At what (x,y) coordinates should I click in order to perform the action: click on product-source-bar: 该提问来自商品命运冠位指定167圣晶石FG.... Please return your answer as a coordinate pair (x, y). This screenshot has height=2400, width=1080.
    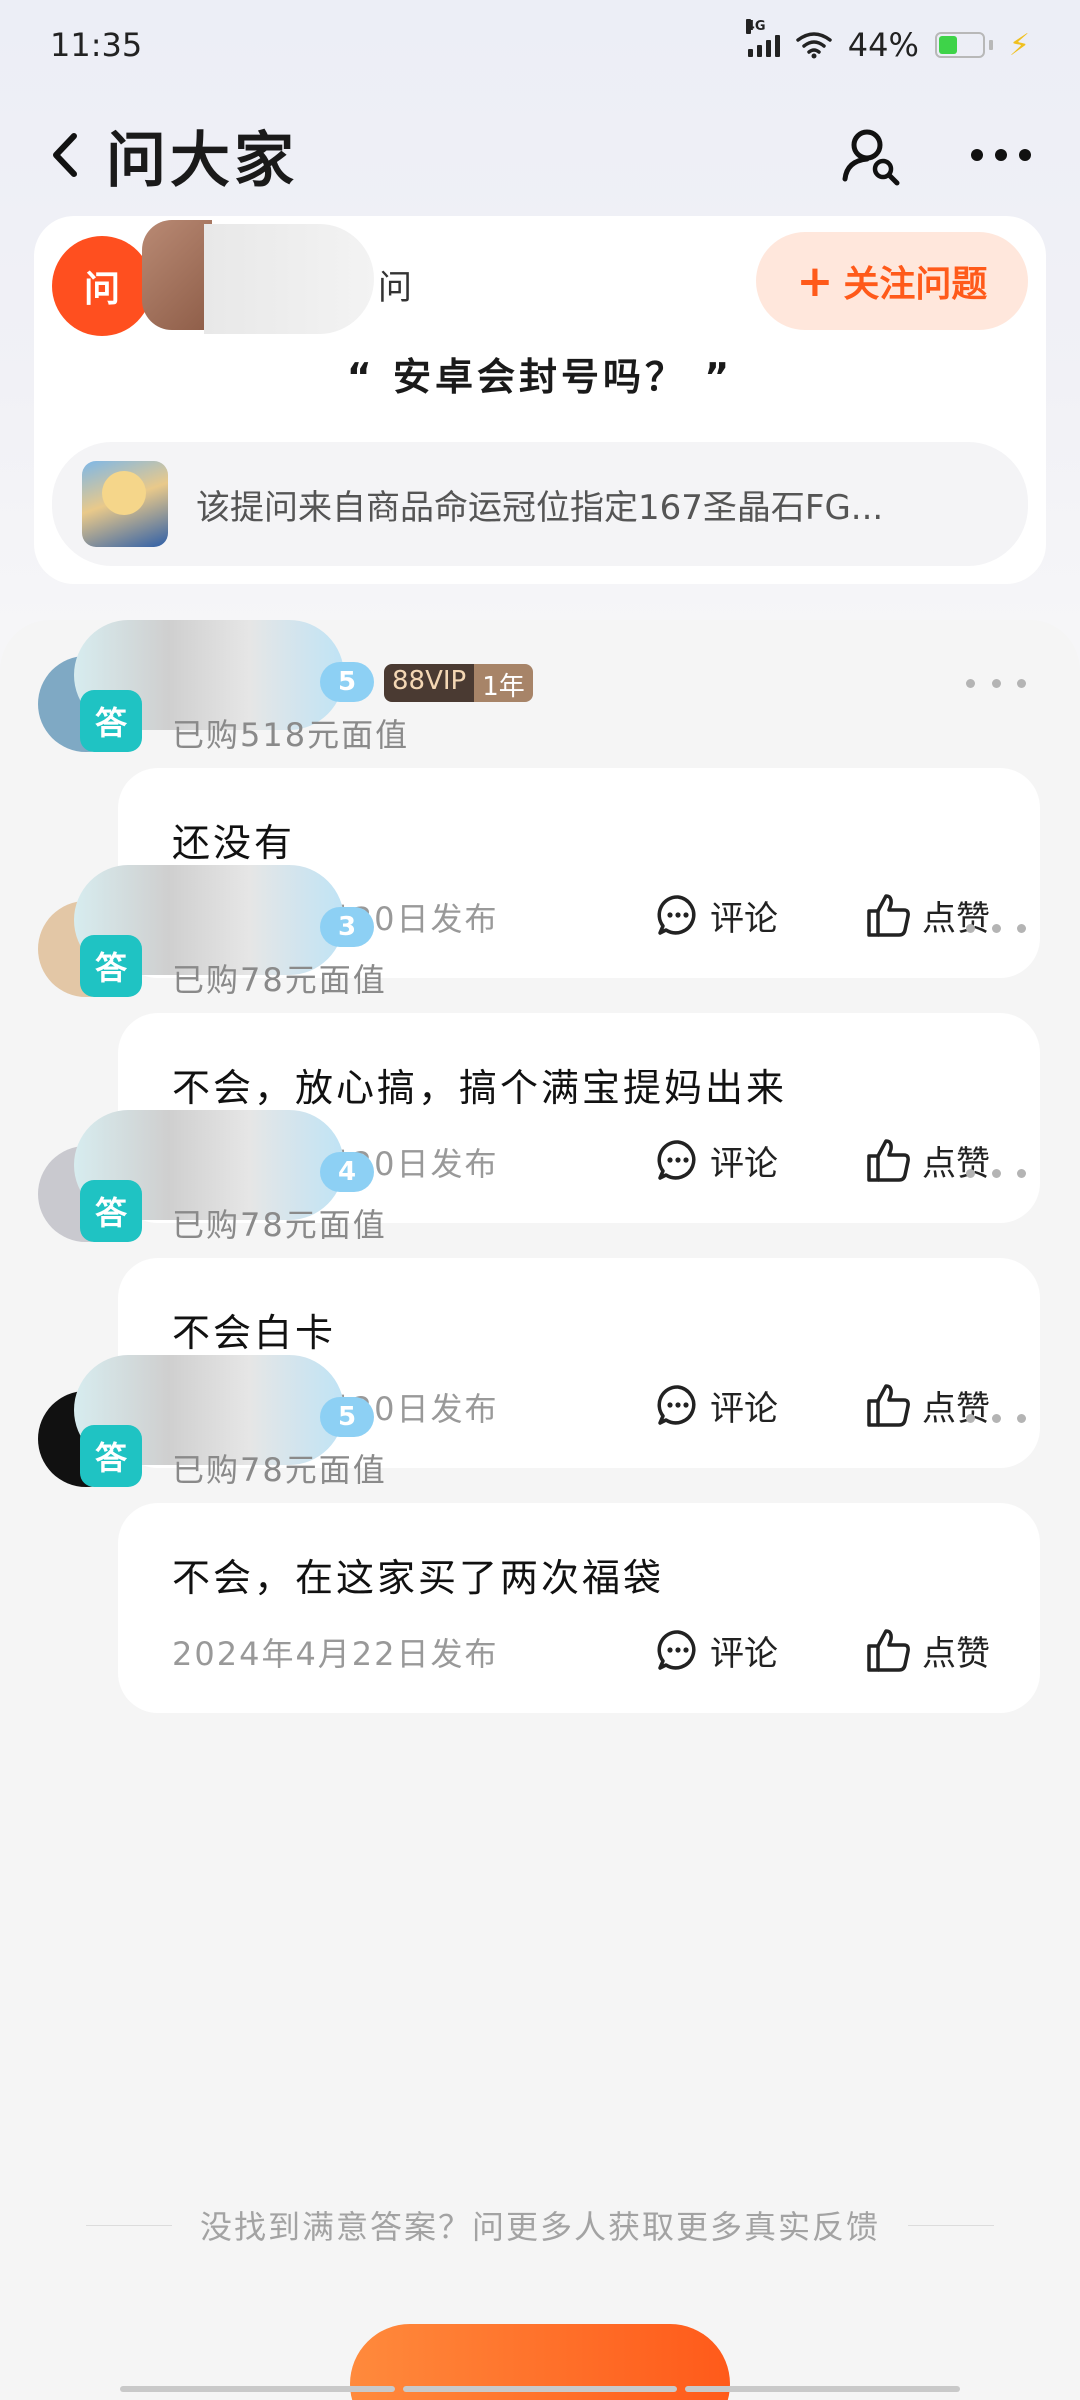
    Looking at the image, I should click on (540, 504).